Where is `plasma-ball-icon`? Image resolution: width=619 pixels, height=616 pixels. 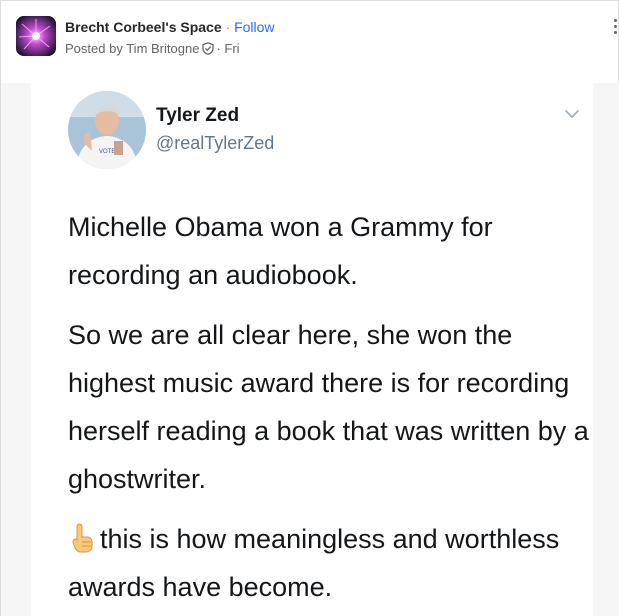 plasma-ball-icon is located at coordinates (36, 36).